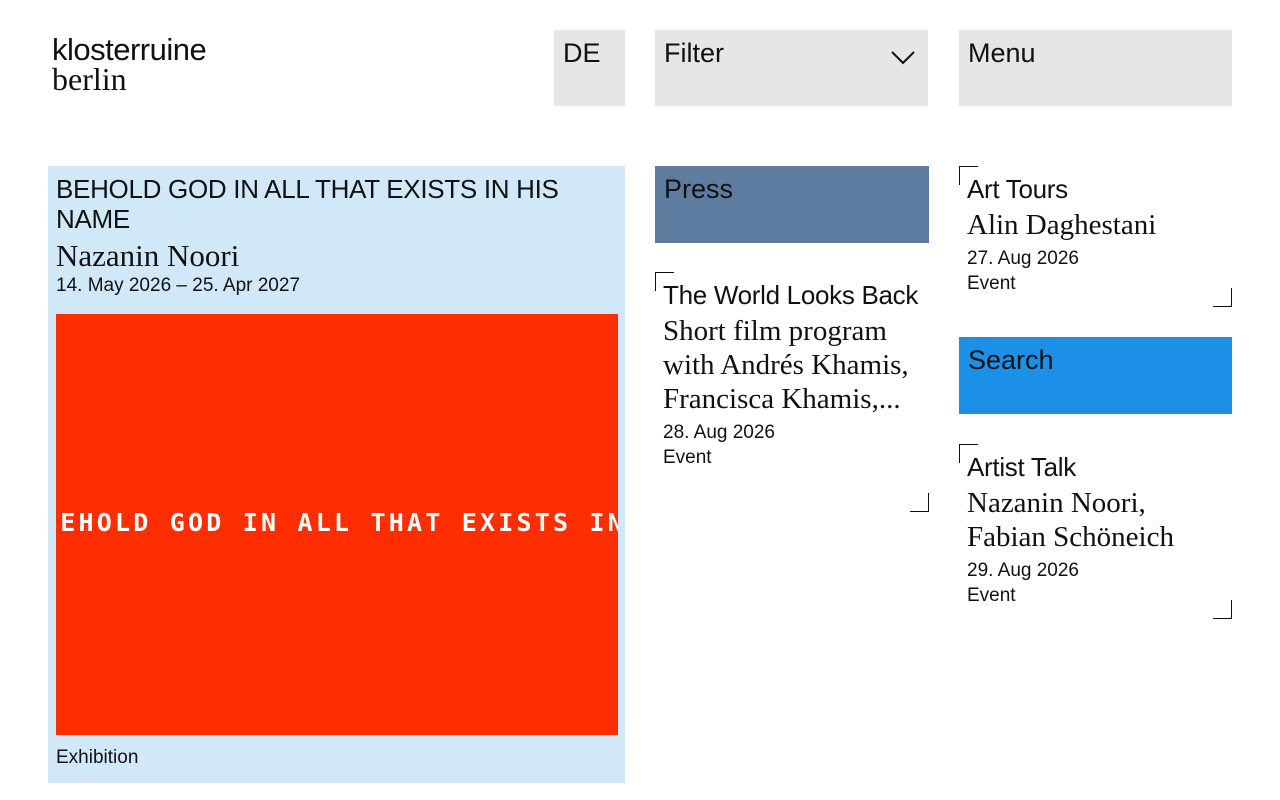 The image size is (1280, 800). Describe the element at coordinates (1023, 570) in the screenshot. I see `event-date: 29. Aug 2026` at that location.